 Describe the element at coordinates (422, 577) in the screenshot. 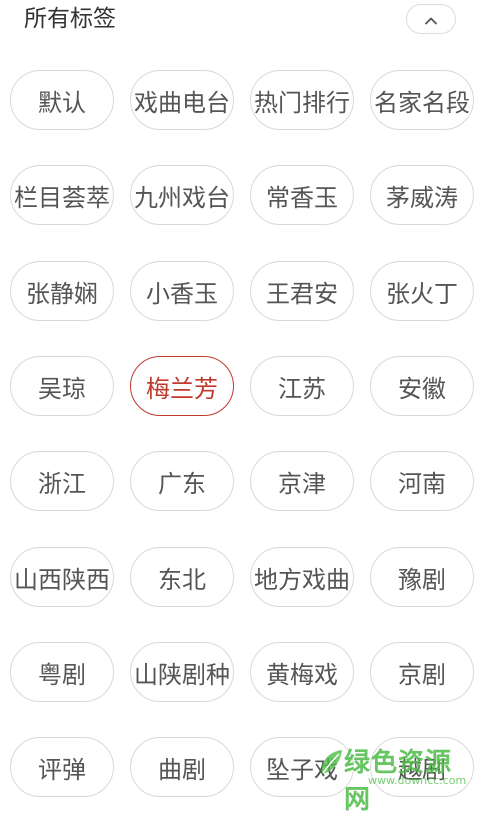

I see `tag-button: 豫剧` at that location.